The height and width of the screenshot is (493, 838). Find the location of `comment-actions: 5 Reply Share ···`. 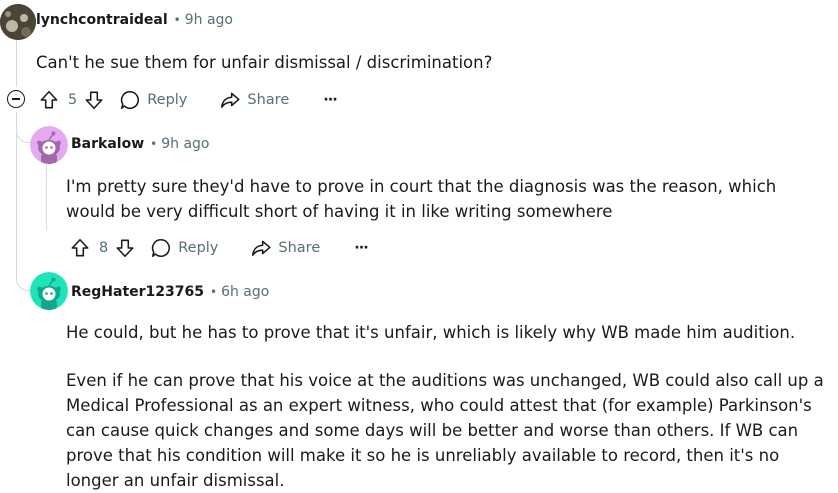

comment-actions: 5 Reply Share ··· is located at coordinates (188, 100).